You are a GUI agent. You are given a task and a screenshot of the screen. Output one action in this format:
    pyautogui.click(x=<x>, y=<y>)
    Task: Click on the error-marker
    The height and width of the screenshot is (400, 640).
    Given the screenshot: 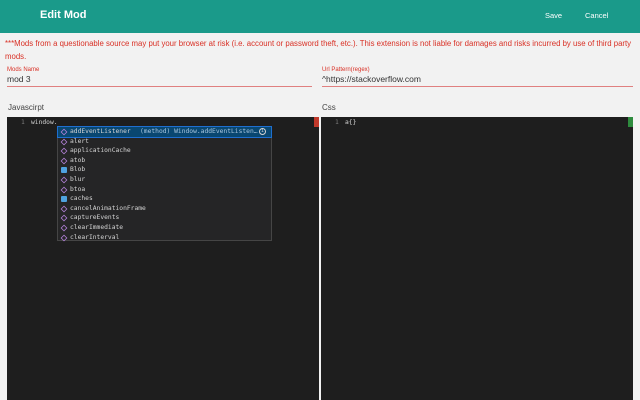 What is the action you would take?
    pyautogui.click(x=316, y=122)
    